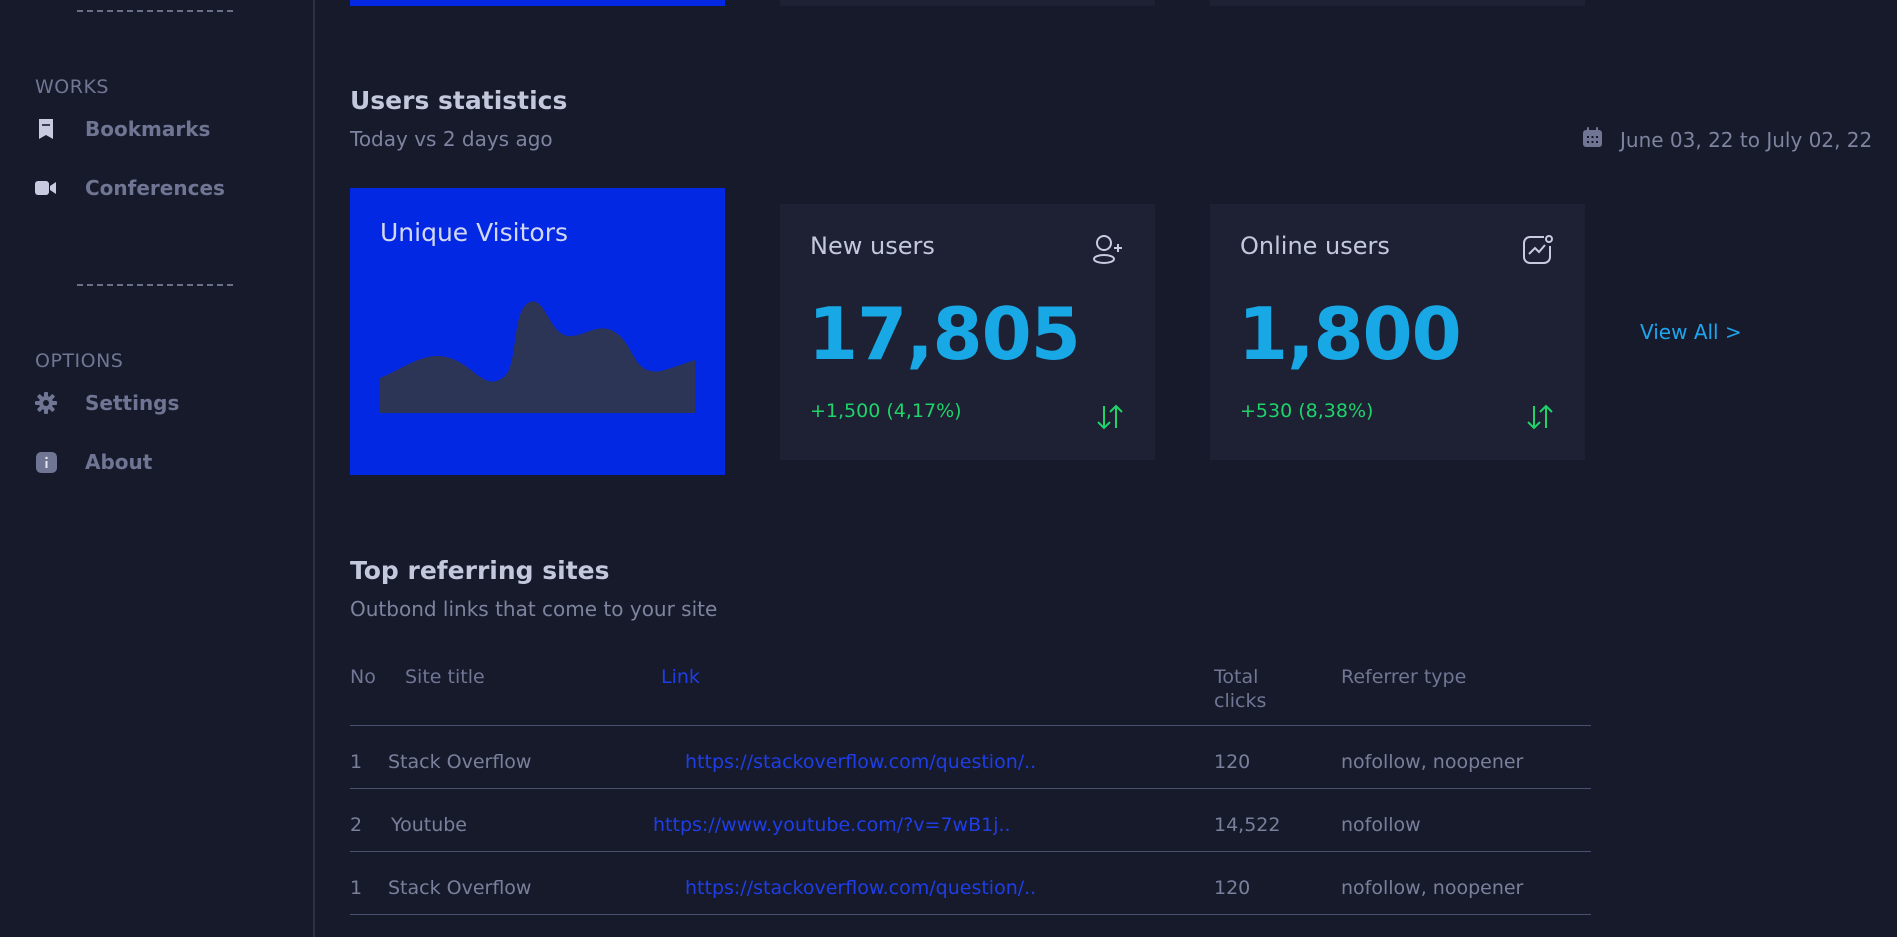 This screenshot has height=937, width=1897. I want to click on sidebar-item-settings: Settings, so click(107, 403).